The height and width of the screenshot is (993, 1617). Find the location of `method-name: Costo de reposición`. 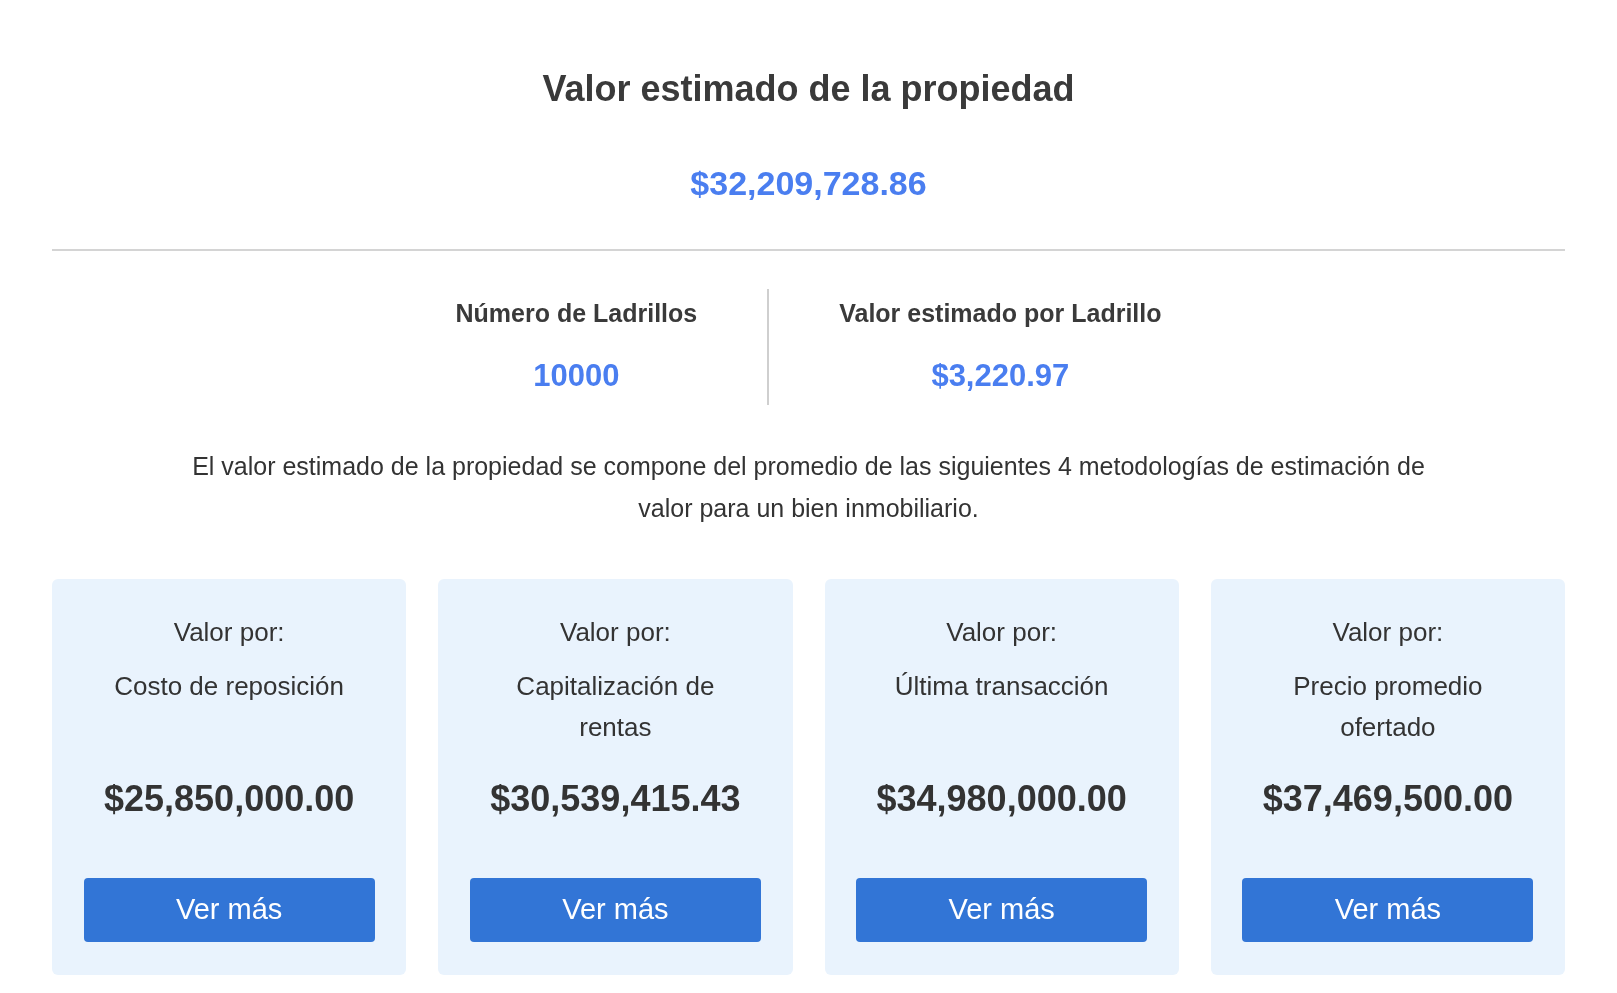

method-name: Costo de reposición is located at coordinates (229, 686).